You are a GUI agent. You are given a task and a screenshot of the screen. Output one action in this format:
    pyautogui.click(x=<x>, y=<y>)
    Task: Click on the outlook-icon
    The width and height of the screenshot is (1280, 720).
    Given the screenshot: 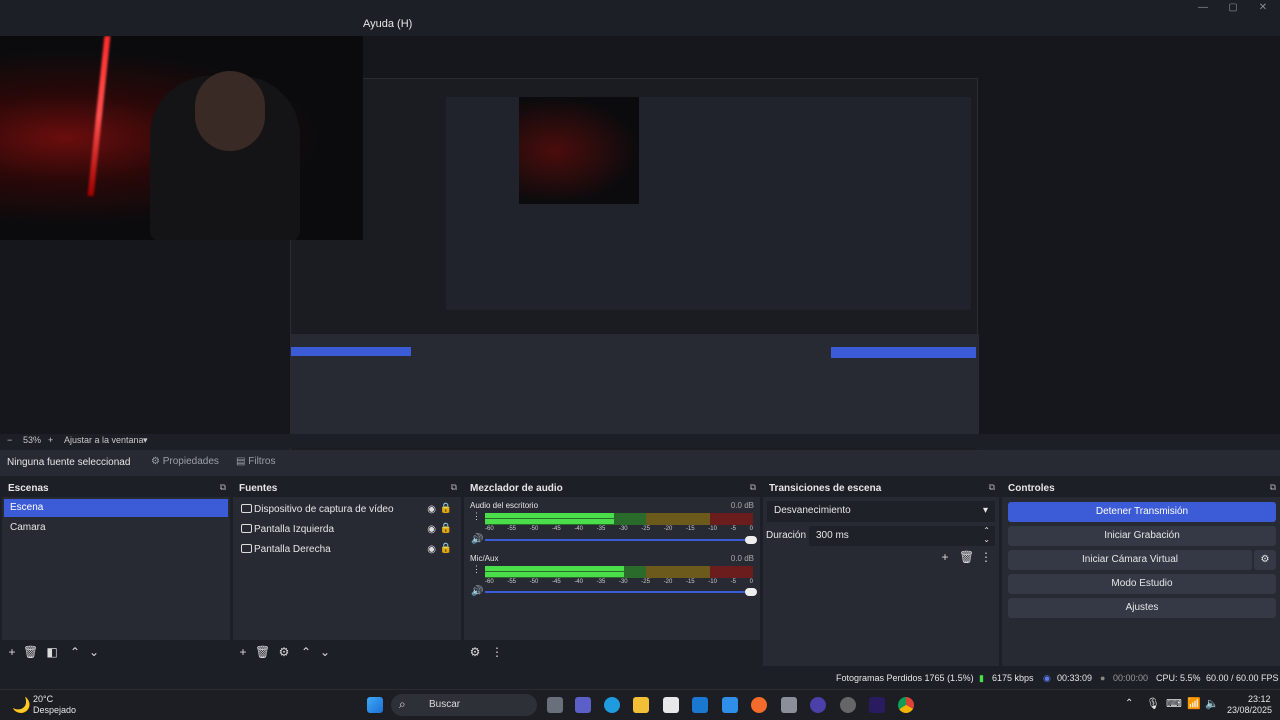 What is the action you would take?
    pyautogui.click(x=700, y=705)
    